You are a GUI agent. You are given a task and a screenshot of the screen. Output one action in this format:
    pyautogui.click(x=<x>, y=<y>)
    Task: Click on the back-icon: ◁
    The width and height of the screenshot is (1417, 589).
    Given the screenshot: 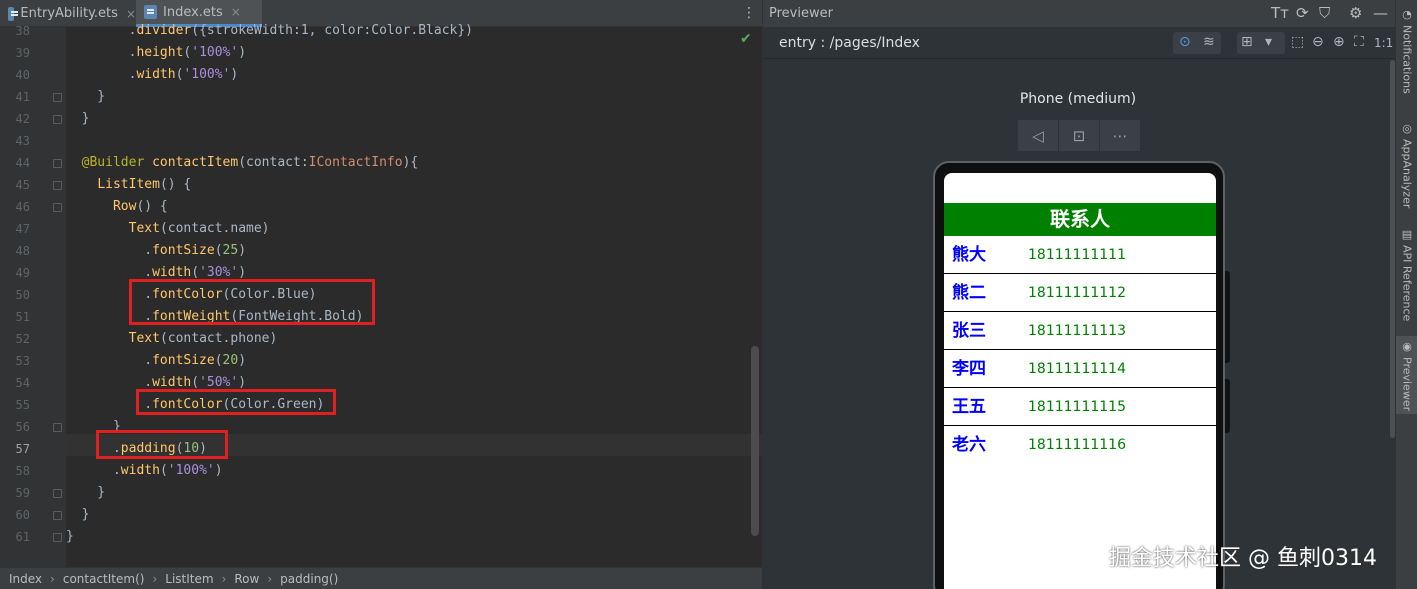 What is the action you would take?
    pyautogui.click(x=1038, y=135)
    